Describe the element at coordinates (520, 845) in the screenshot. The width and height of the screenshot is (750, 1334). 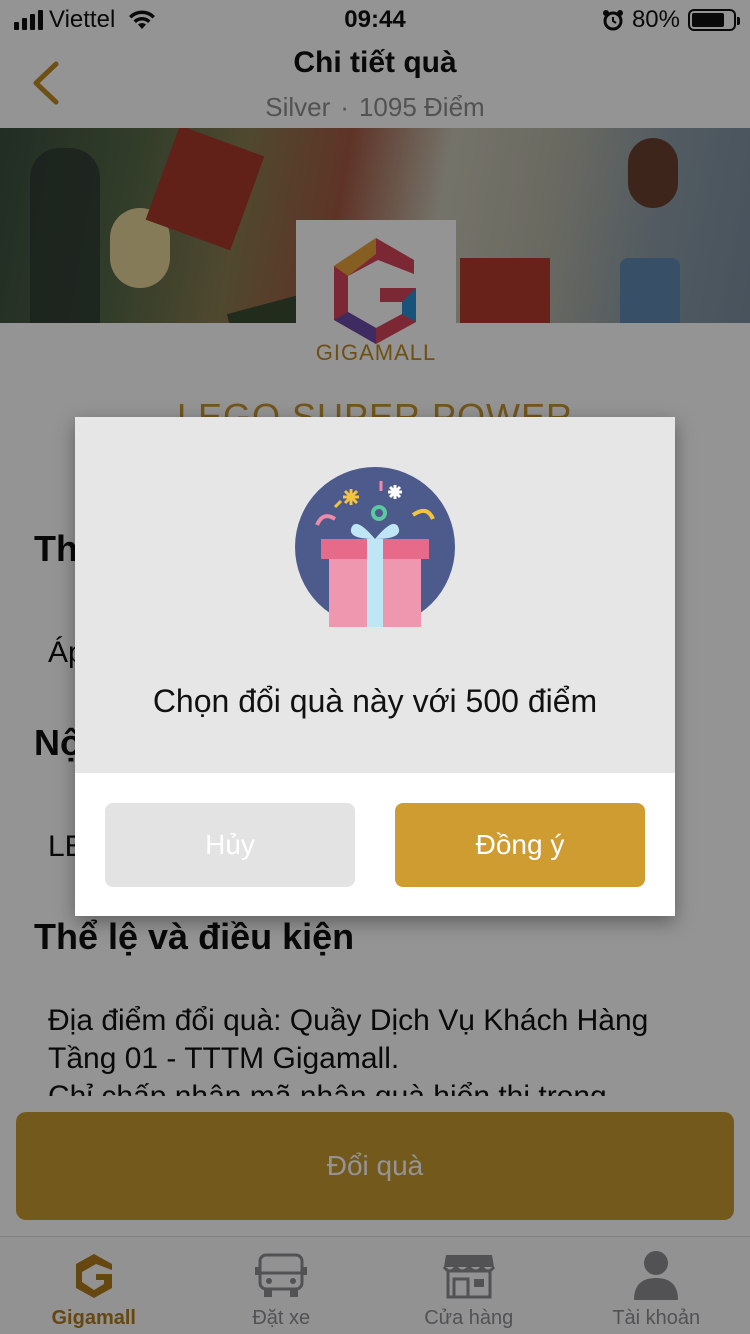
I see `confirm-button: Đồng ý` at that location.